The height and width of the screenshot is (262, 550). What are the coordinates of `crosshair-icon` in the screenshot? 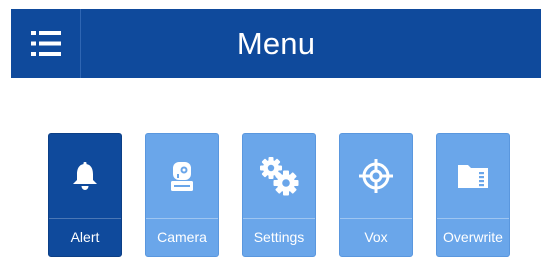 It's located at (376, 176).